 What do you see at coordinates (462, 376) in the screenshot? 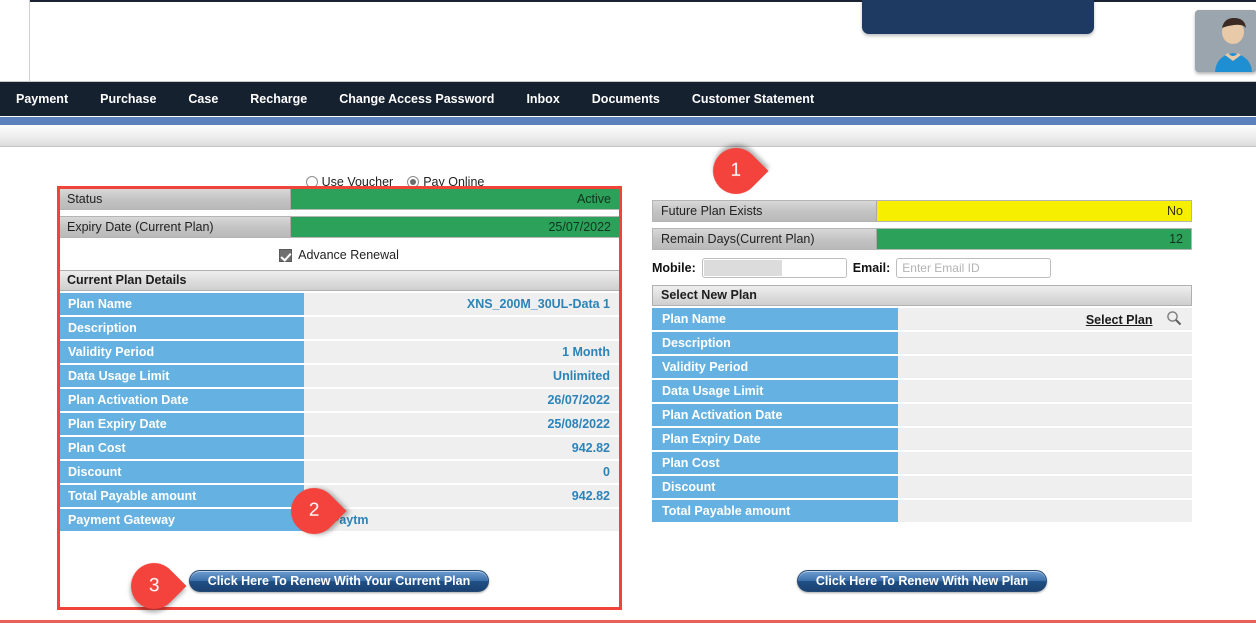
I see `row-value: Unlimited` at bounding box center [462, 376].